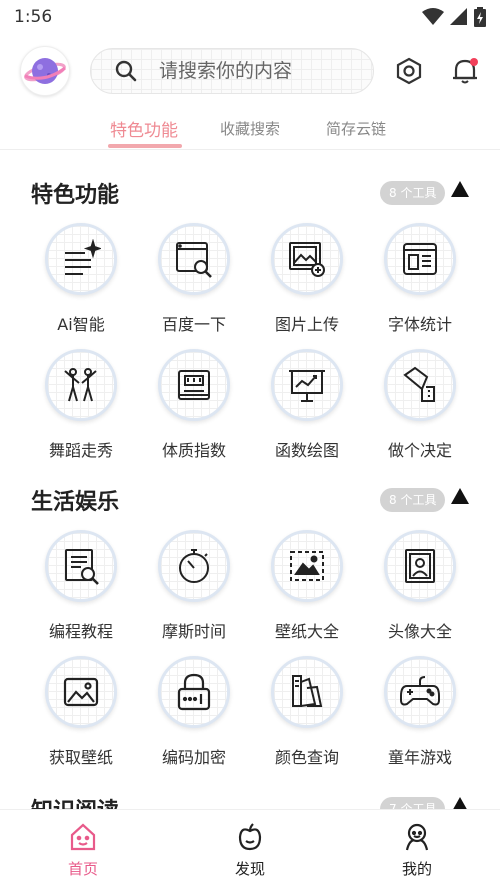 Image resolution: width=500 pixels, height=889 pixels. What do you see at coordinates (250, 193) in the screenshot?
I see `section-header-featured: 特色功能 8 个工具` at bounding box center [250, 193].